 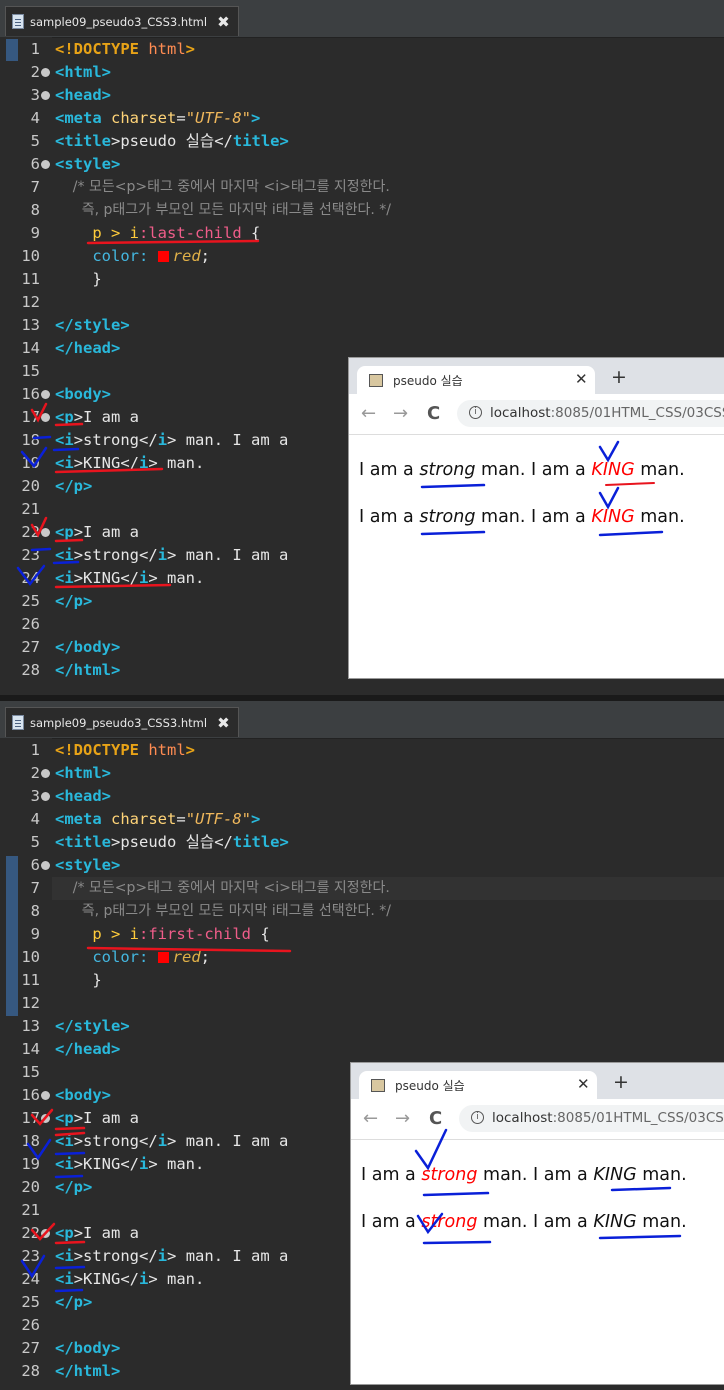 What do you see at coordinates (362, 980) in the screenshot?
I see `code-line: 11 }` at bounding box center [362, 980].